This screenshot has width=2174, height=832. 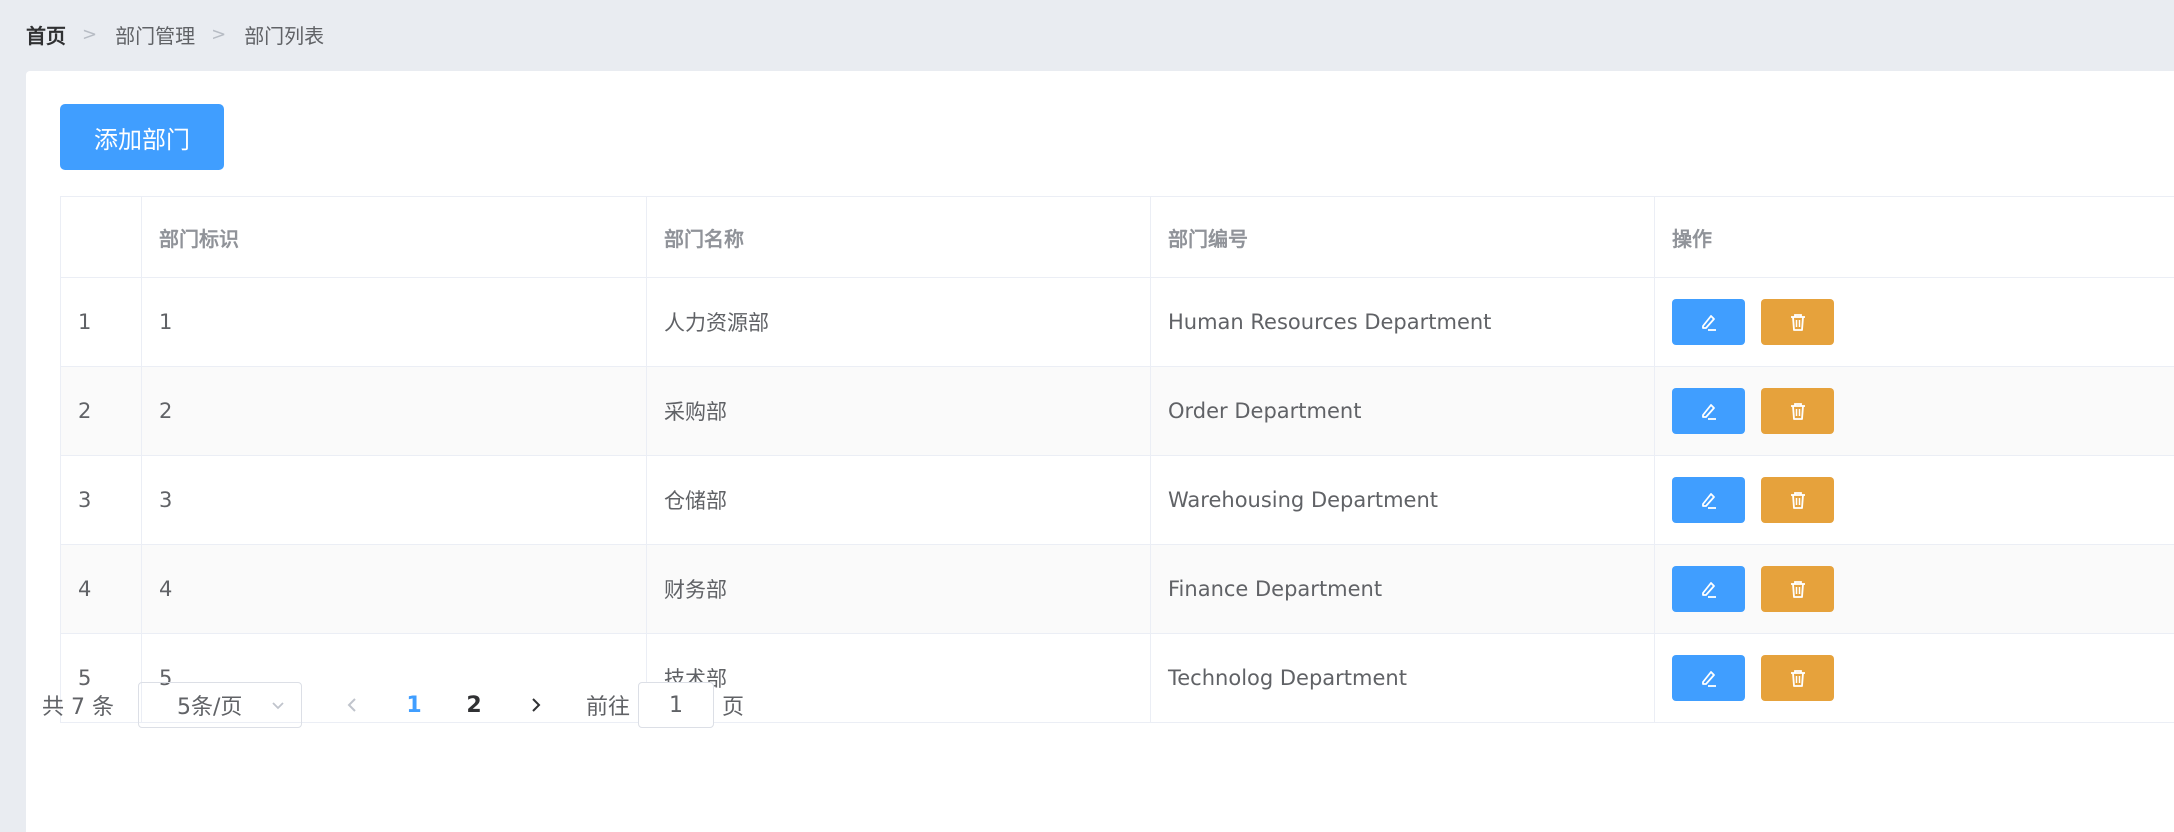 I want to click on department-code: Finance Department, so click(x=1402, y=589).